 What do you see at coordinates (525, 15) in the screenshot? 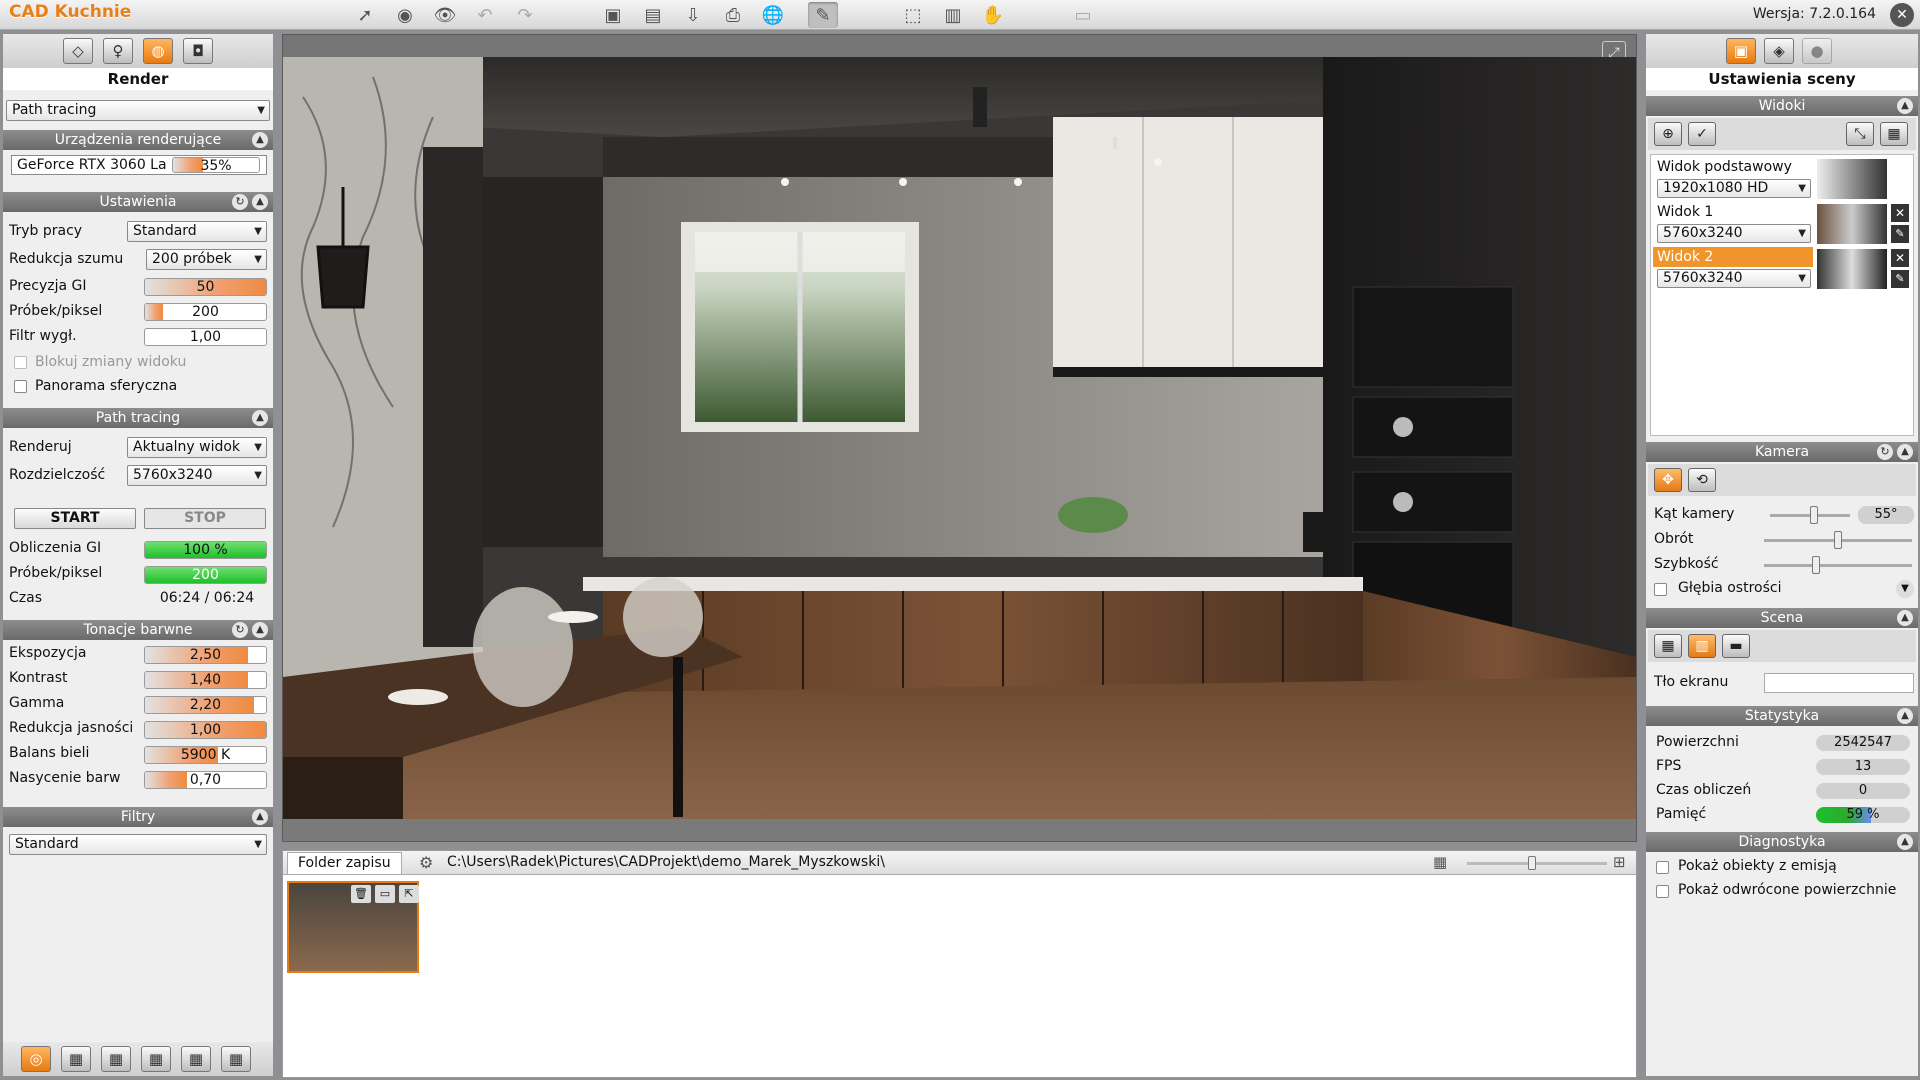
I see `redo-icon: ↷` at bounding box center [525, 15].